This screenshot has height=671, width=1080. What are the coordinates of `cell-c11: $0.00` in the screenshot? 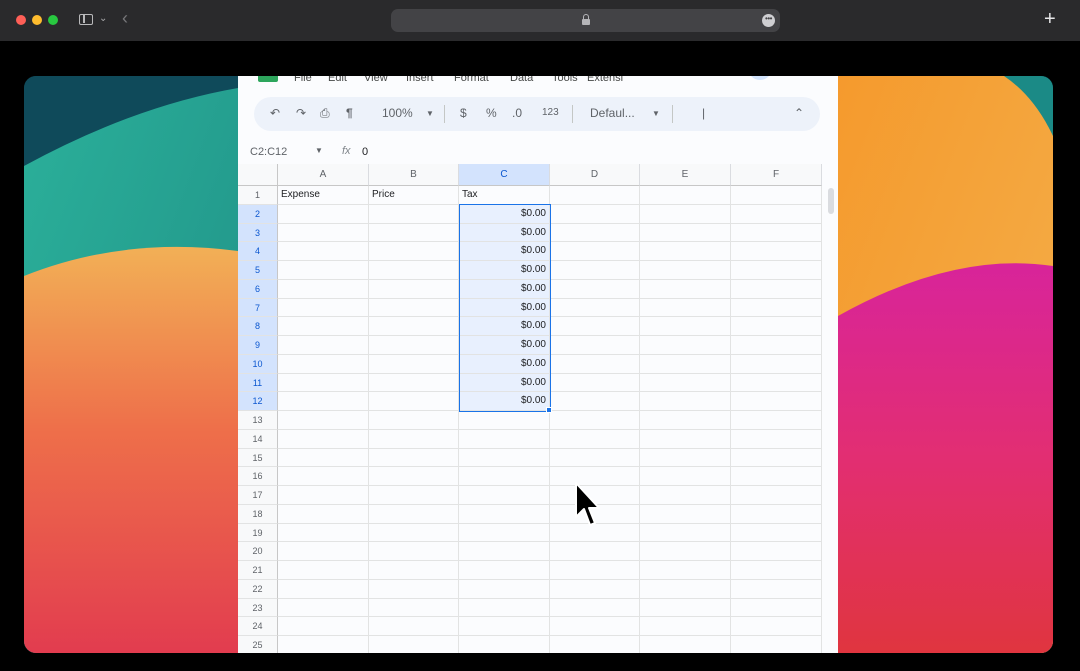 It's located at (504, 383).